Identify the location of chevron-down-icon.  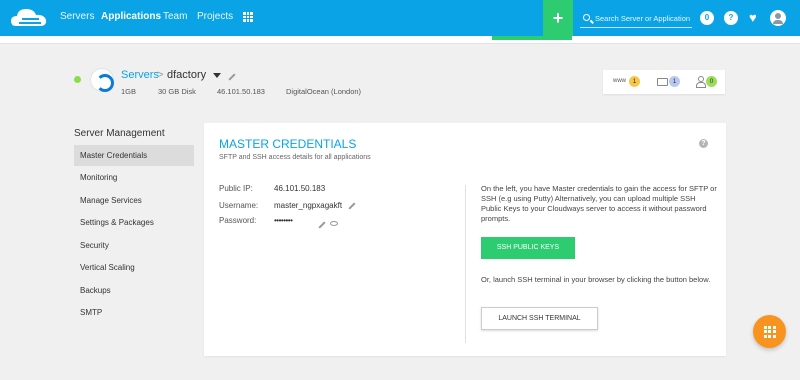
(217, 75).